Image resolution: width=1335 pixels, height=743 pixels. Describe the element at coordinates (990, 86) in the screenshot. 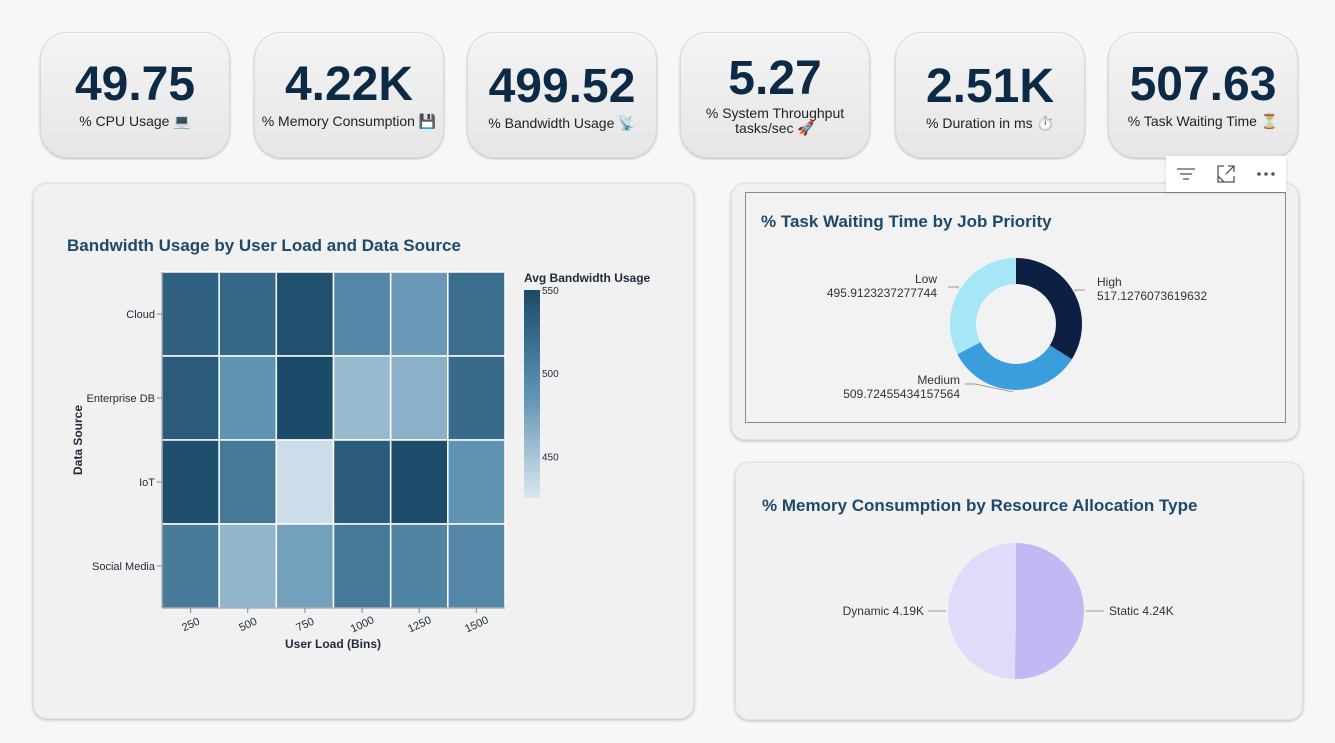

I see `kpi-value: 2.51K` at that location.